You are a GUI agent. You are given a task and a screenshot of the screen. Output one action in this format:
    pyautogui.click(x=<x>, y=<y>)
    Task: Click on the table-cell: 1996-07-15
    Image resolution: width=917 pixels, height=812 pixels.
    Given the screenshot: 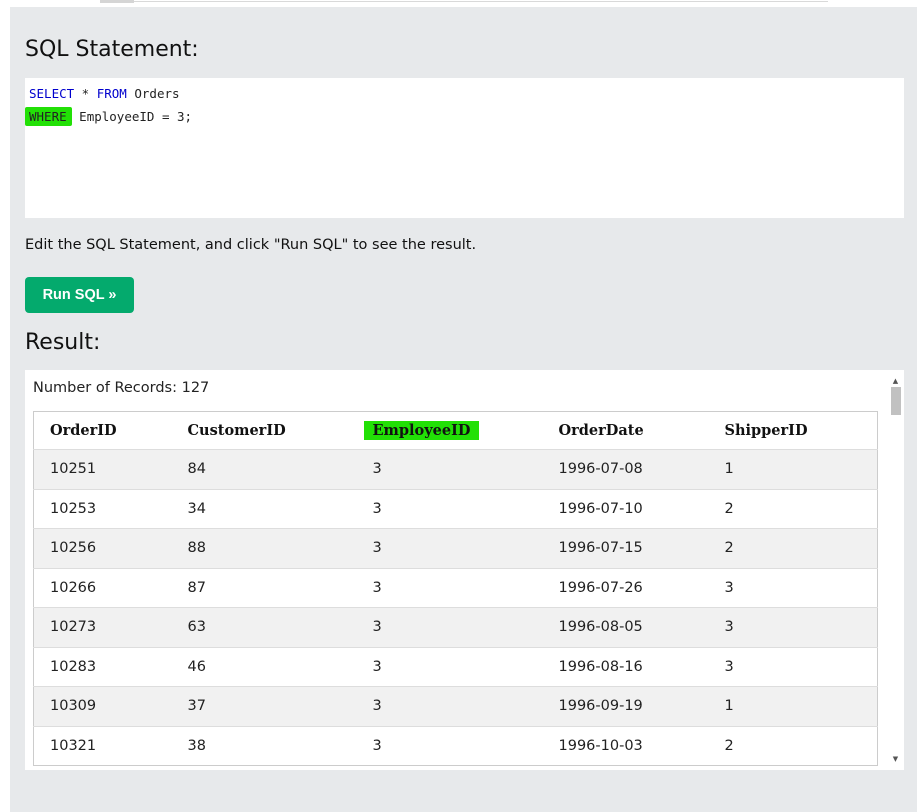 What is the action you would take?
    pyautogui.click(x=625, y=548)
    